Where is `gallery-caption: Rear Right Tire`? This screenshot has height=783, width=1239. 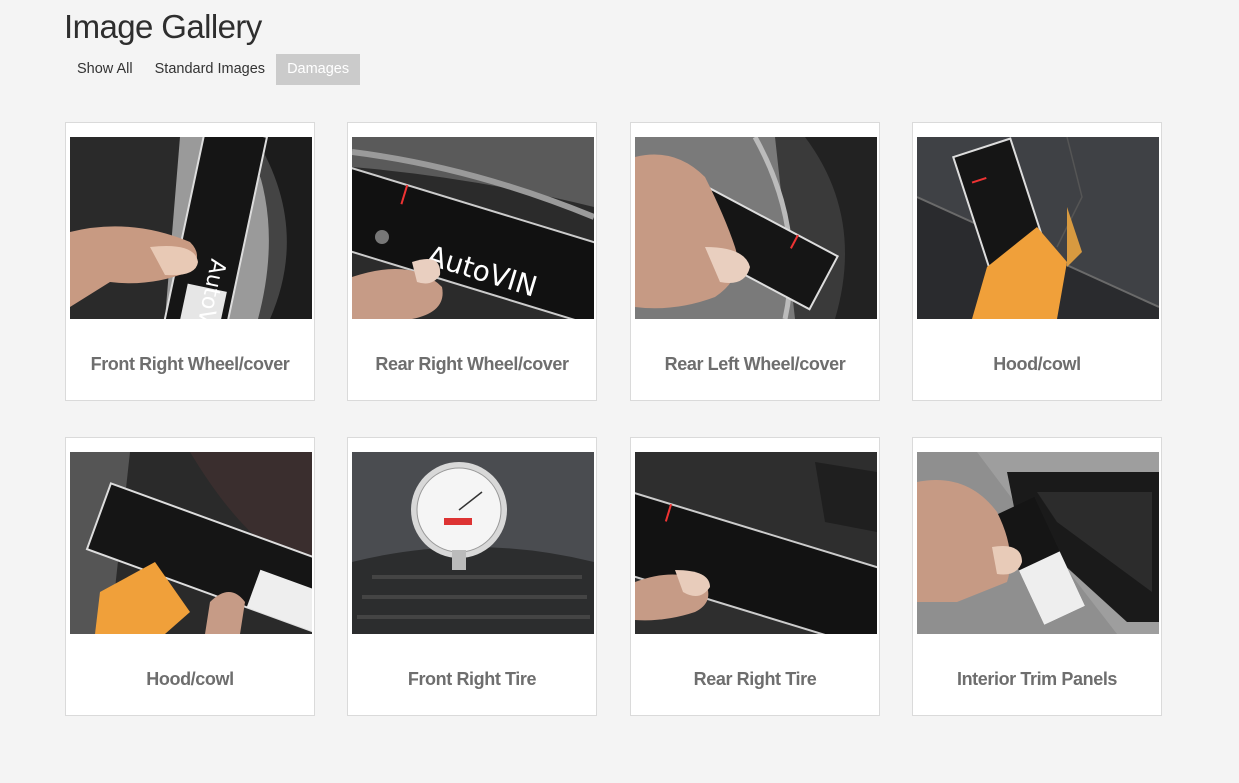
gallery-caption: Rear Right Tire is located at coordinates (755, 679).